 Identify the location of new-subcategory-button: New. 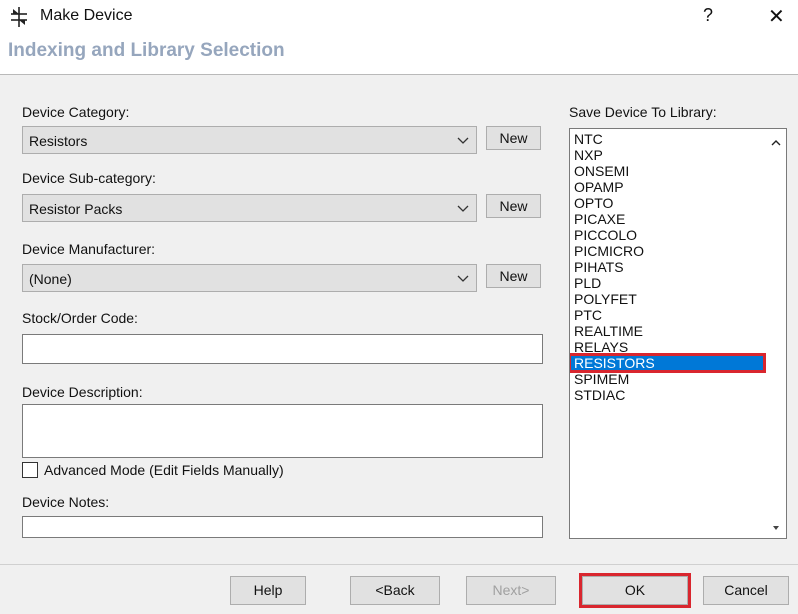
(513, 206).